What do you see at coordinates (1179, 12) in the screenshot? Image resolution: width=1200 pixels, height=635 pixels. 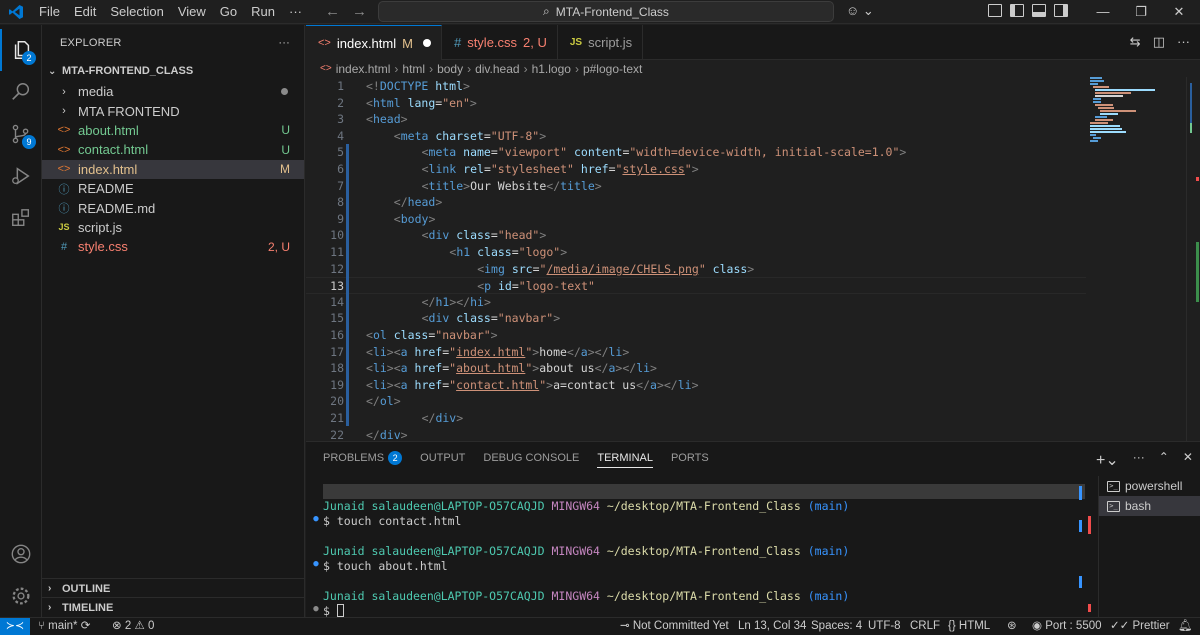 I see `close-icon: ✕` at bounding box center [1179, 12].